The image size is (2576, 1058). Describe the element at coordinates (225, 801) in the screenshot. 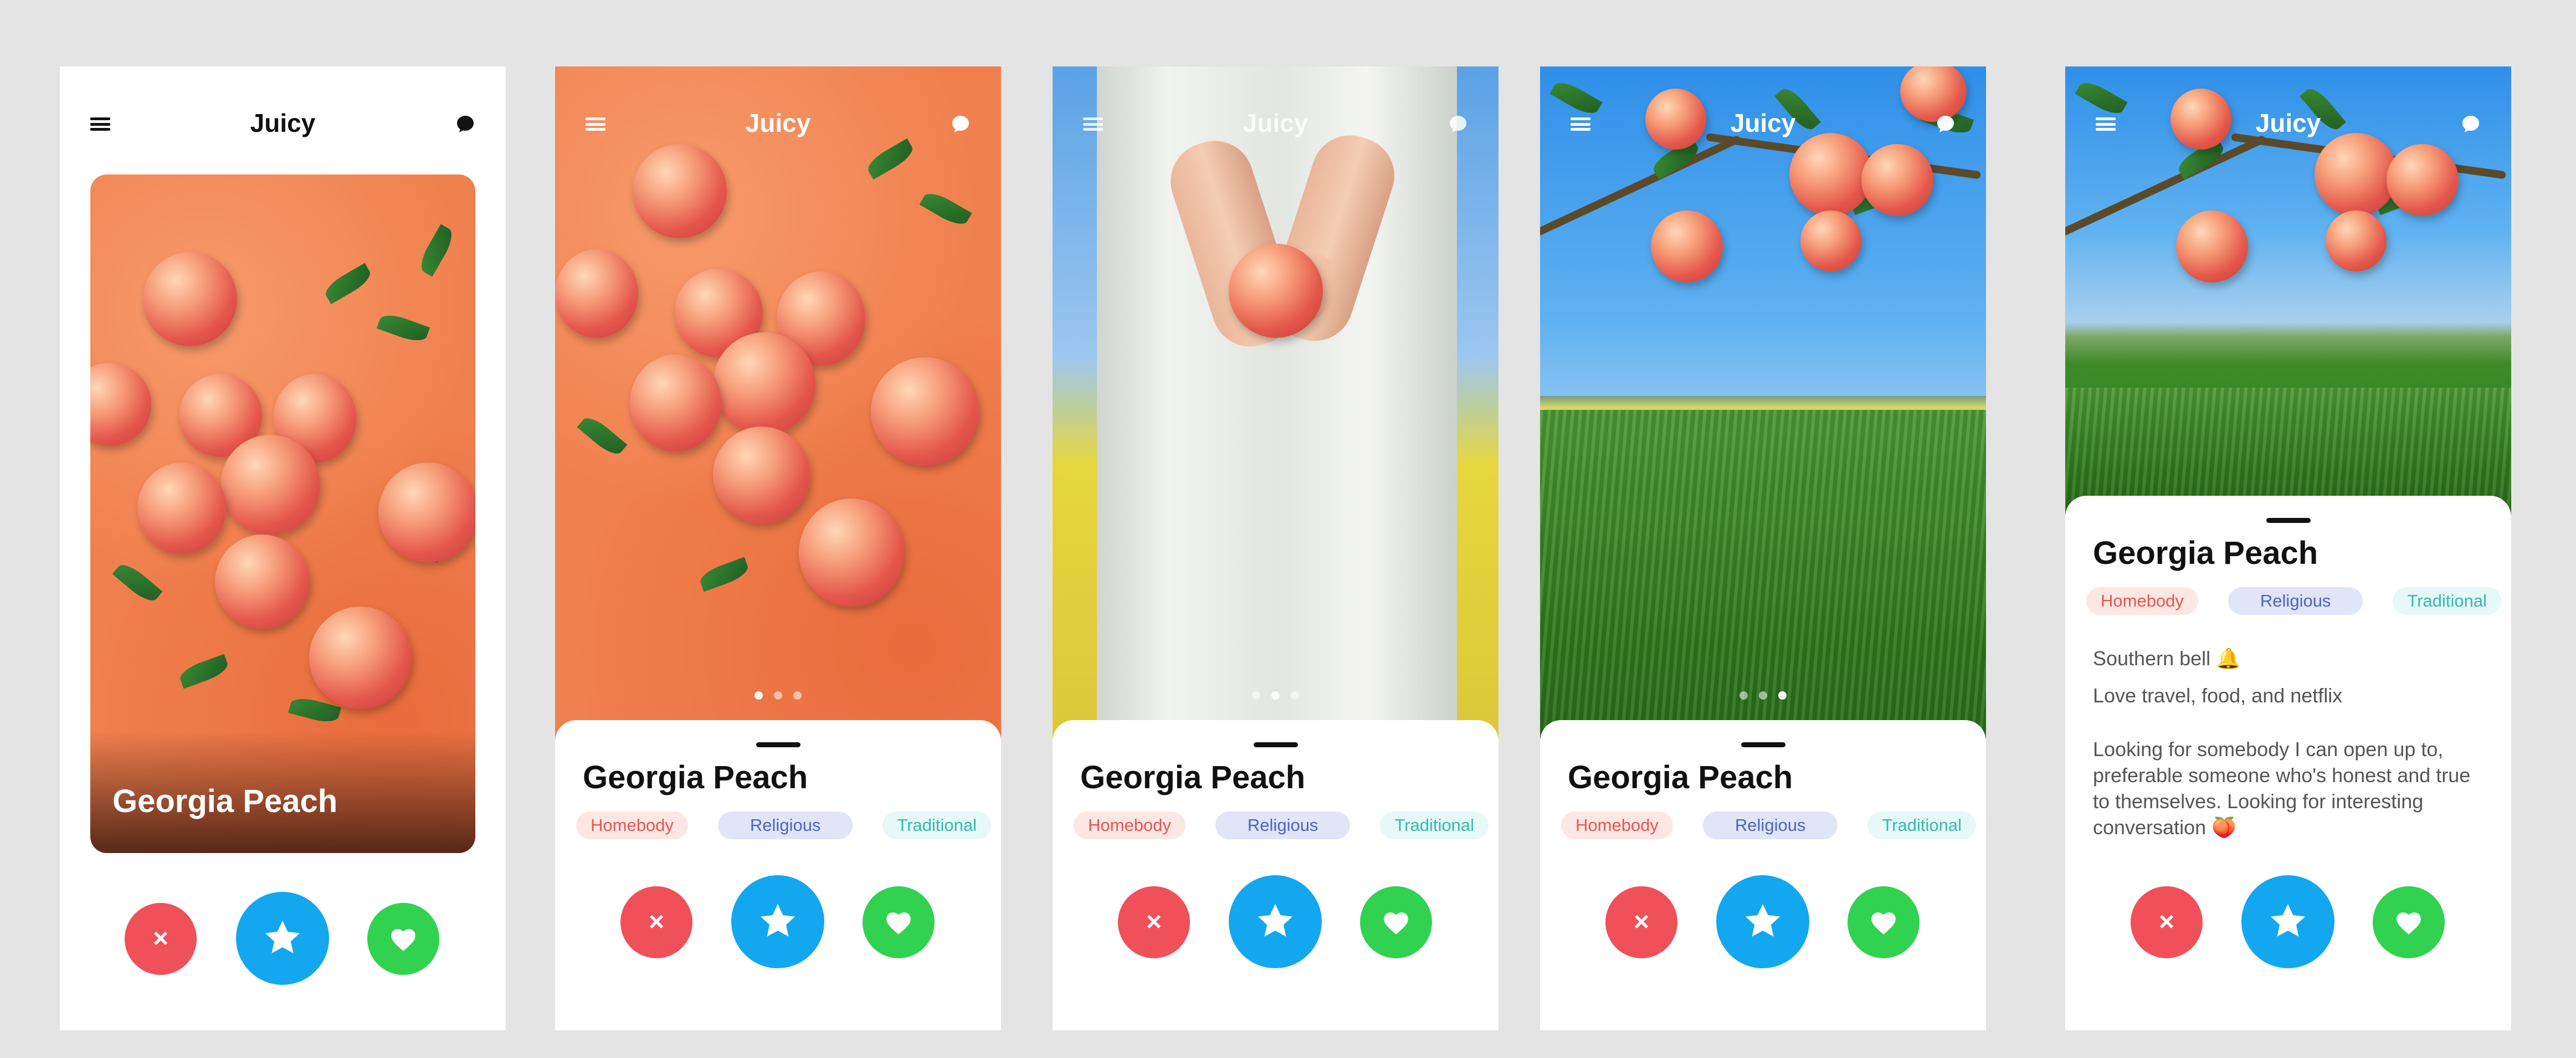

I see `card-profile-name: Georgia Peach` at that location.